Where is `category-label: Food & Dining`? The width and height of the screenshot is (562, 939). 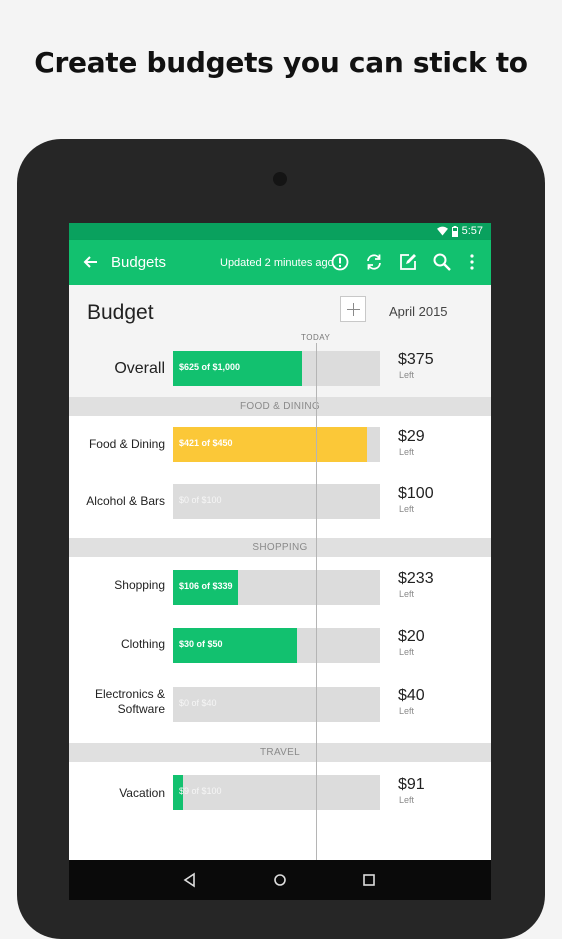
category-label: Food & Dining is located at coordinates (126, 444).